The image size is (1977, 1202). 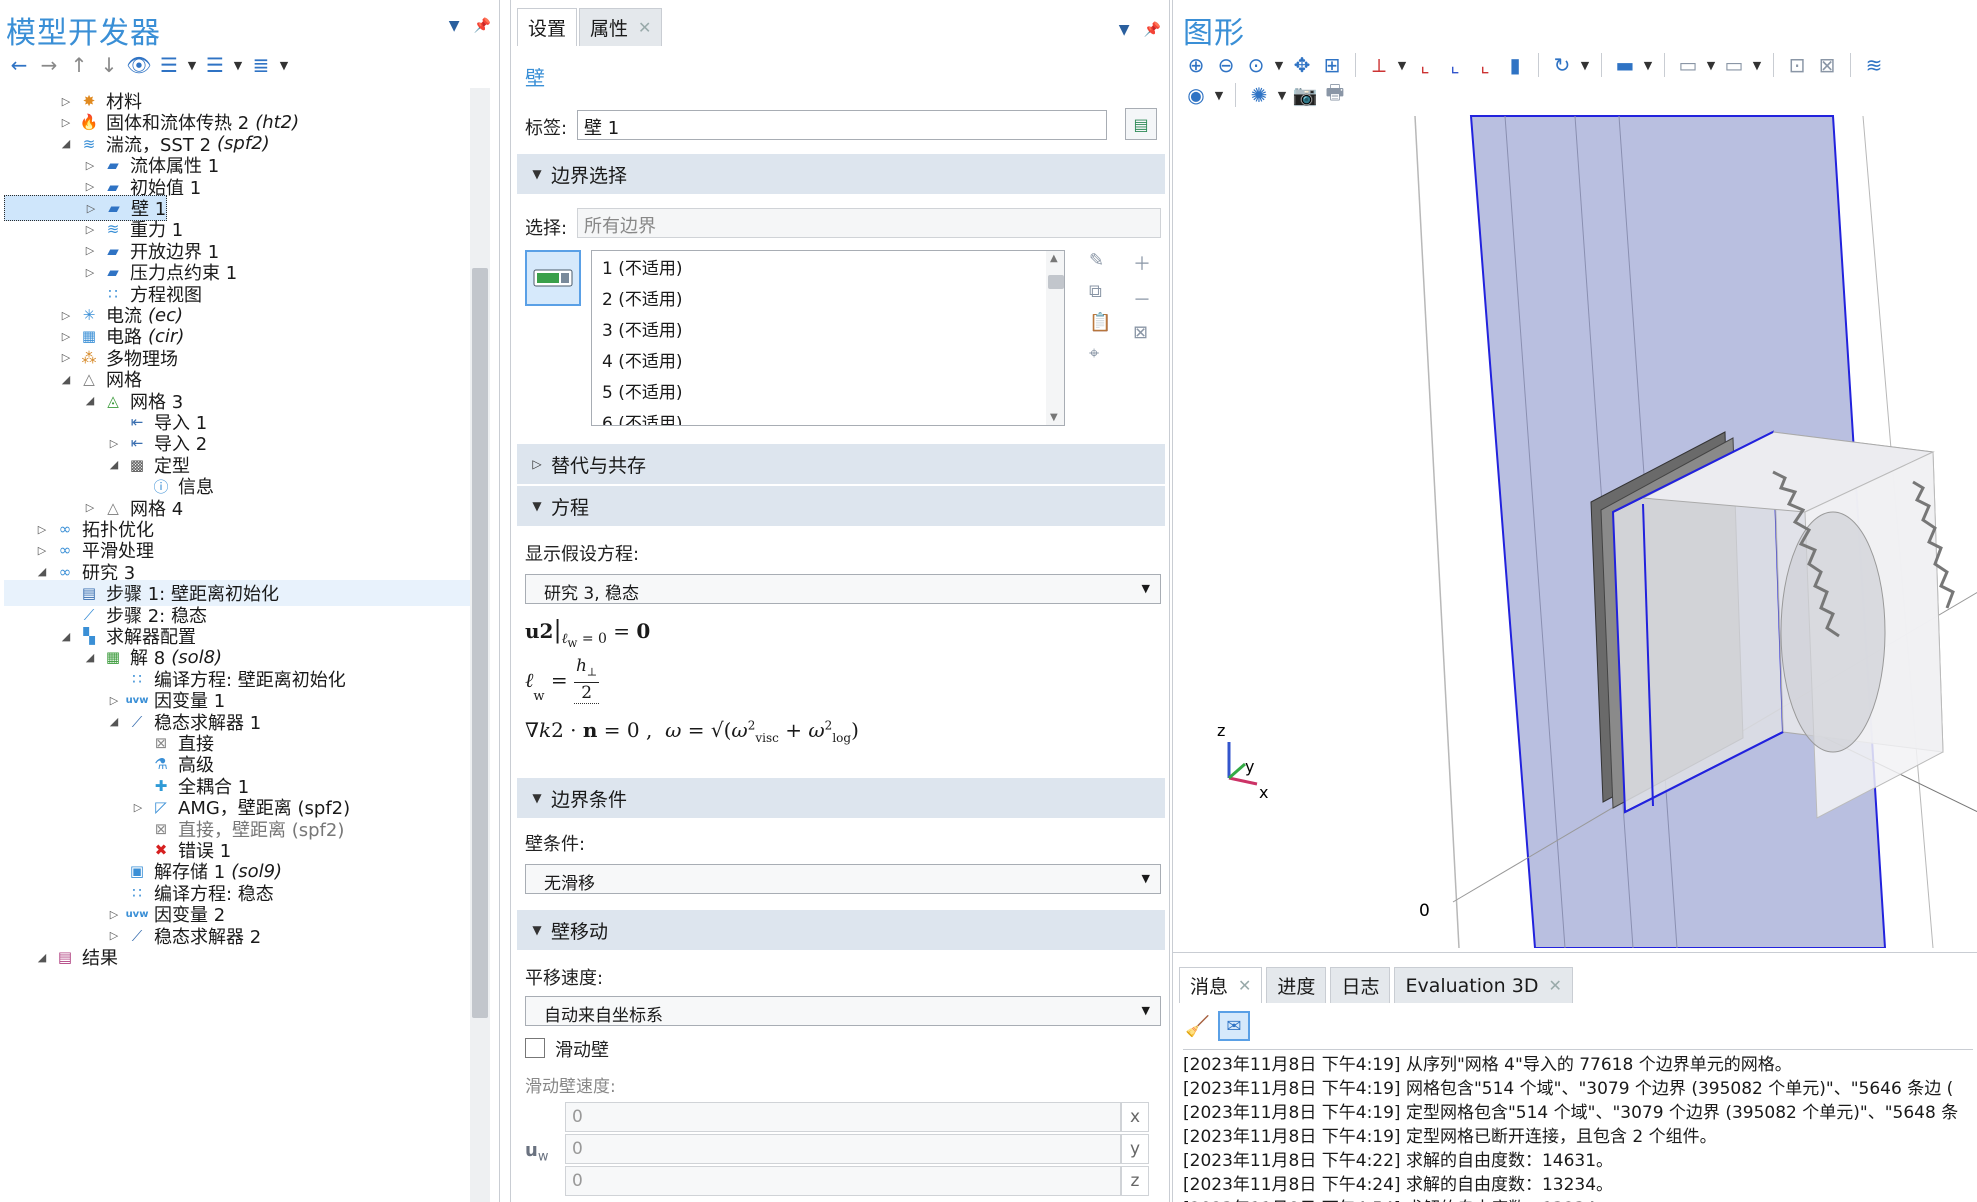 I want to click on move-down-icon: ↓, so click(x=109, y=65).